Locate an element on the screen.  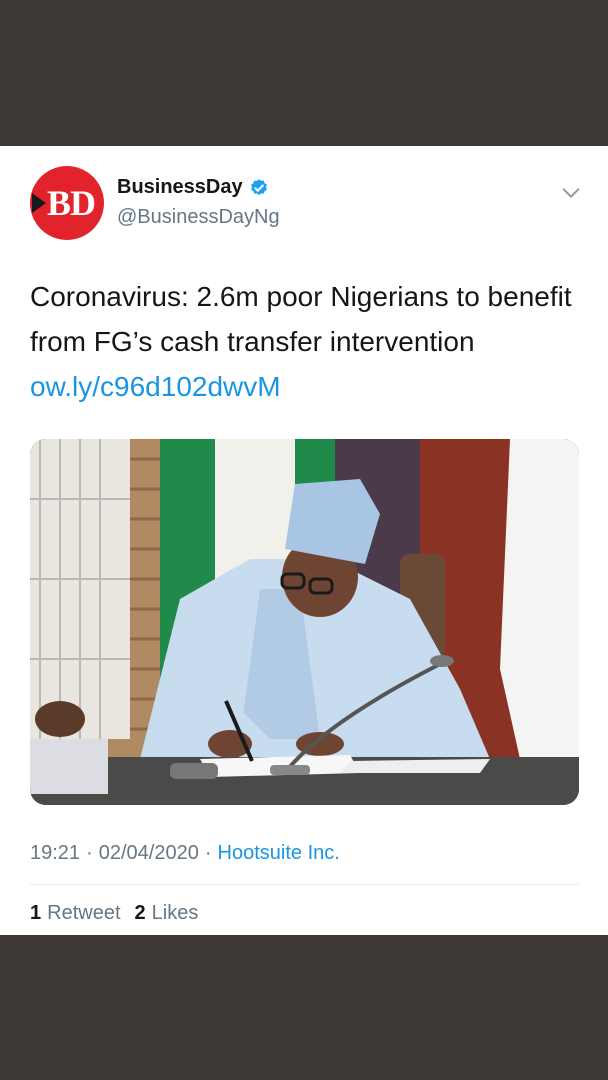
tweet-meta: 19:21 · 02/04/2020 · Hootsuite Inc. is located at coordinates (185, 853).